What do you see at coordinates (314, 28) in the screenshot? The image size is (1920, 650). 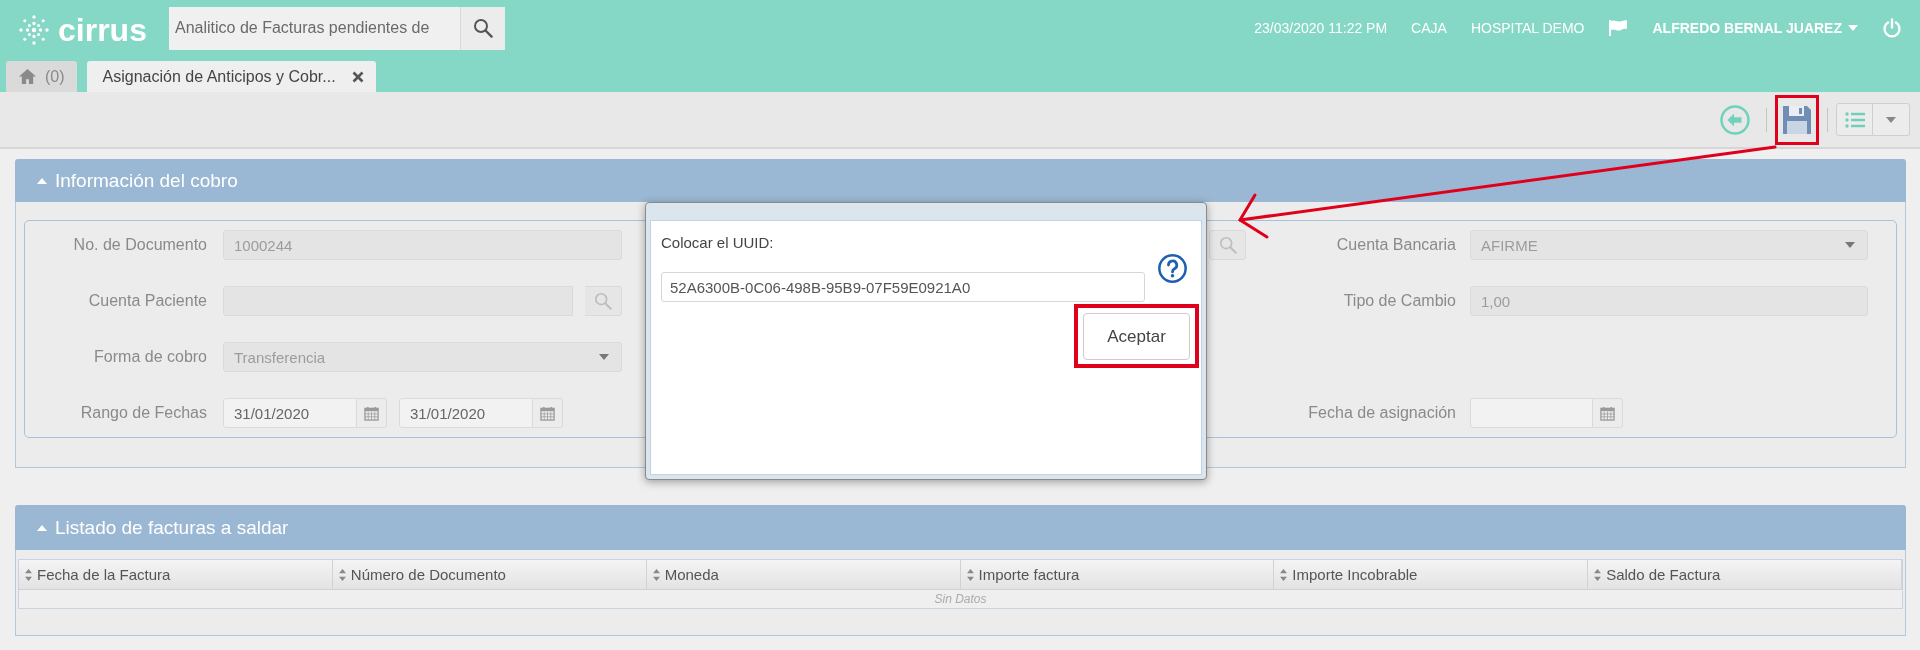 I see `search-field: Analitico de Facturas pendientes de` at bounding box center [314, 28].